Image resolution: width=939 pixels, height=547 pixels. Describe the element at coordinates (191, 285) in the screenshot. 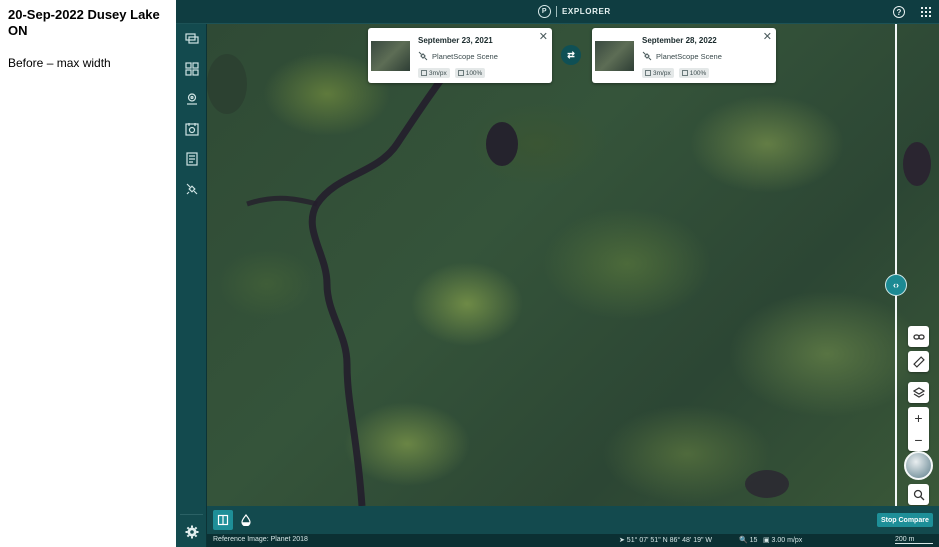

I see `left-toolbar` at that location.